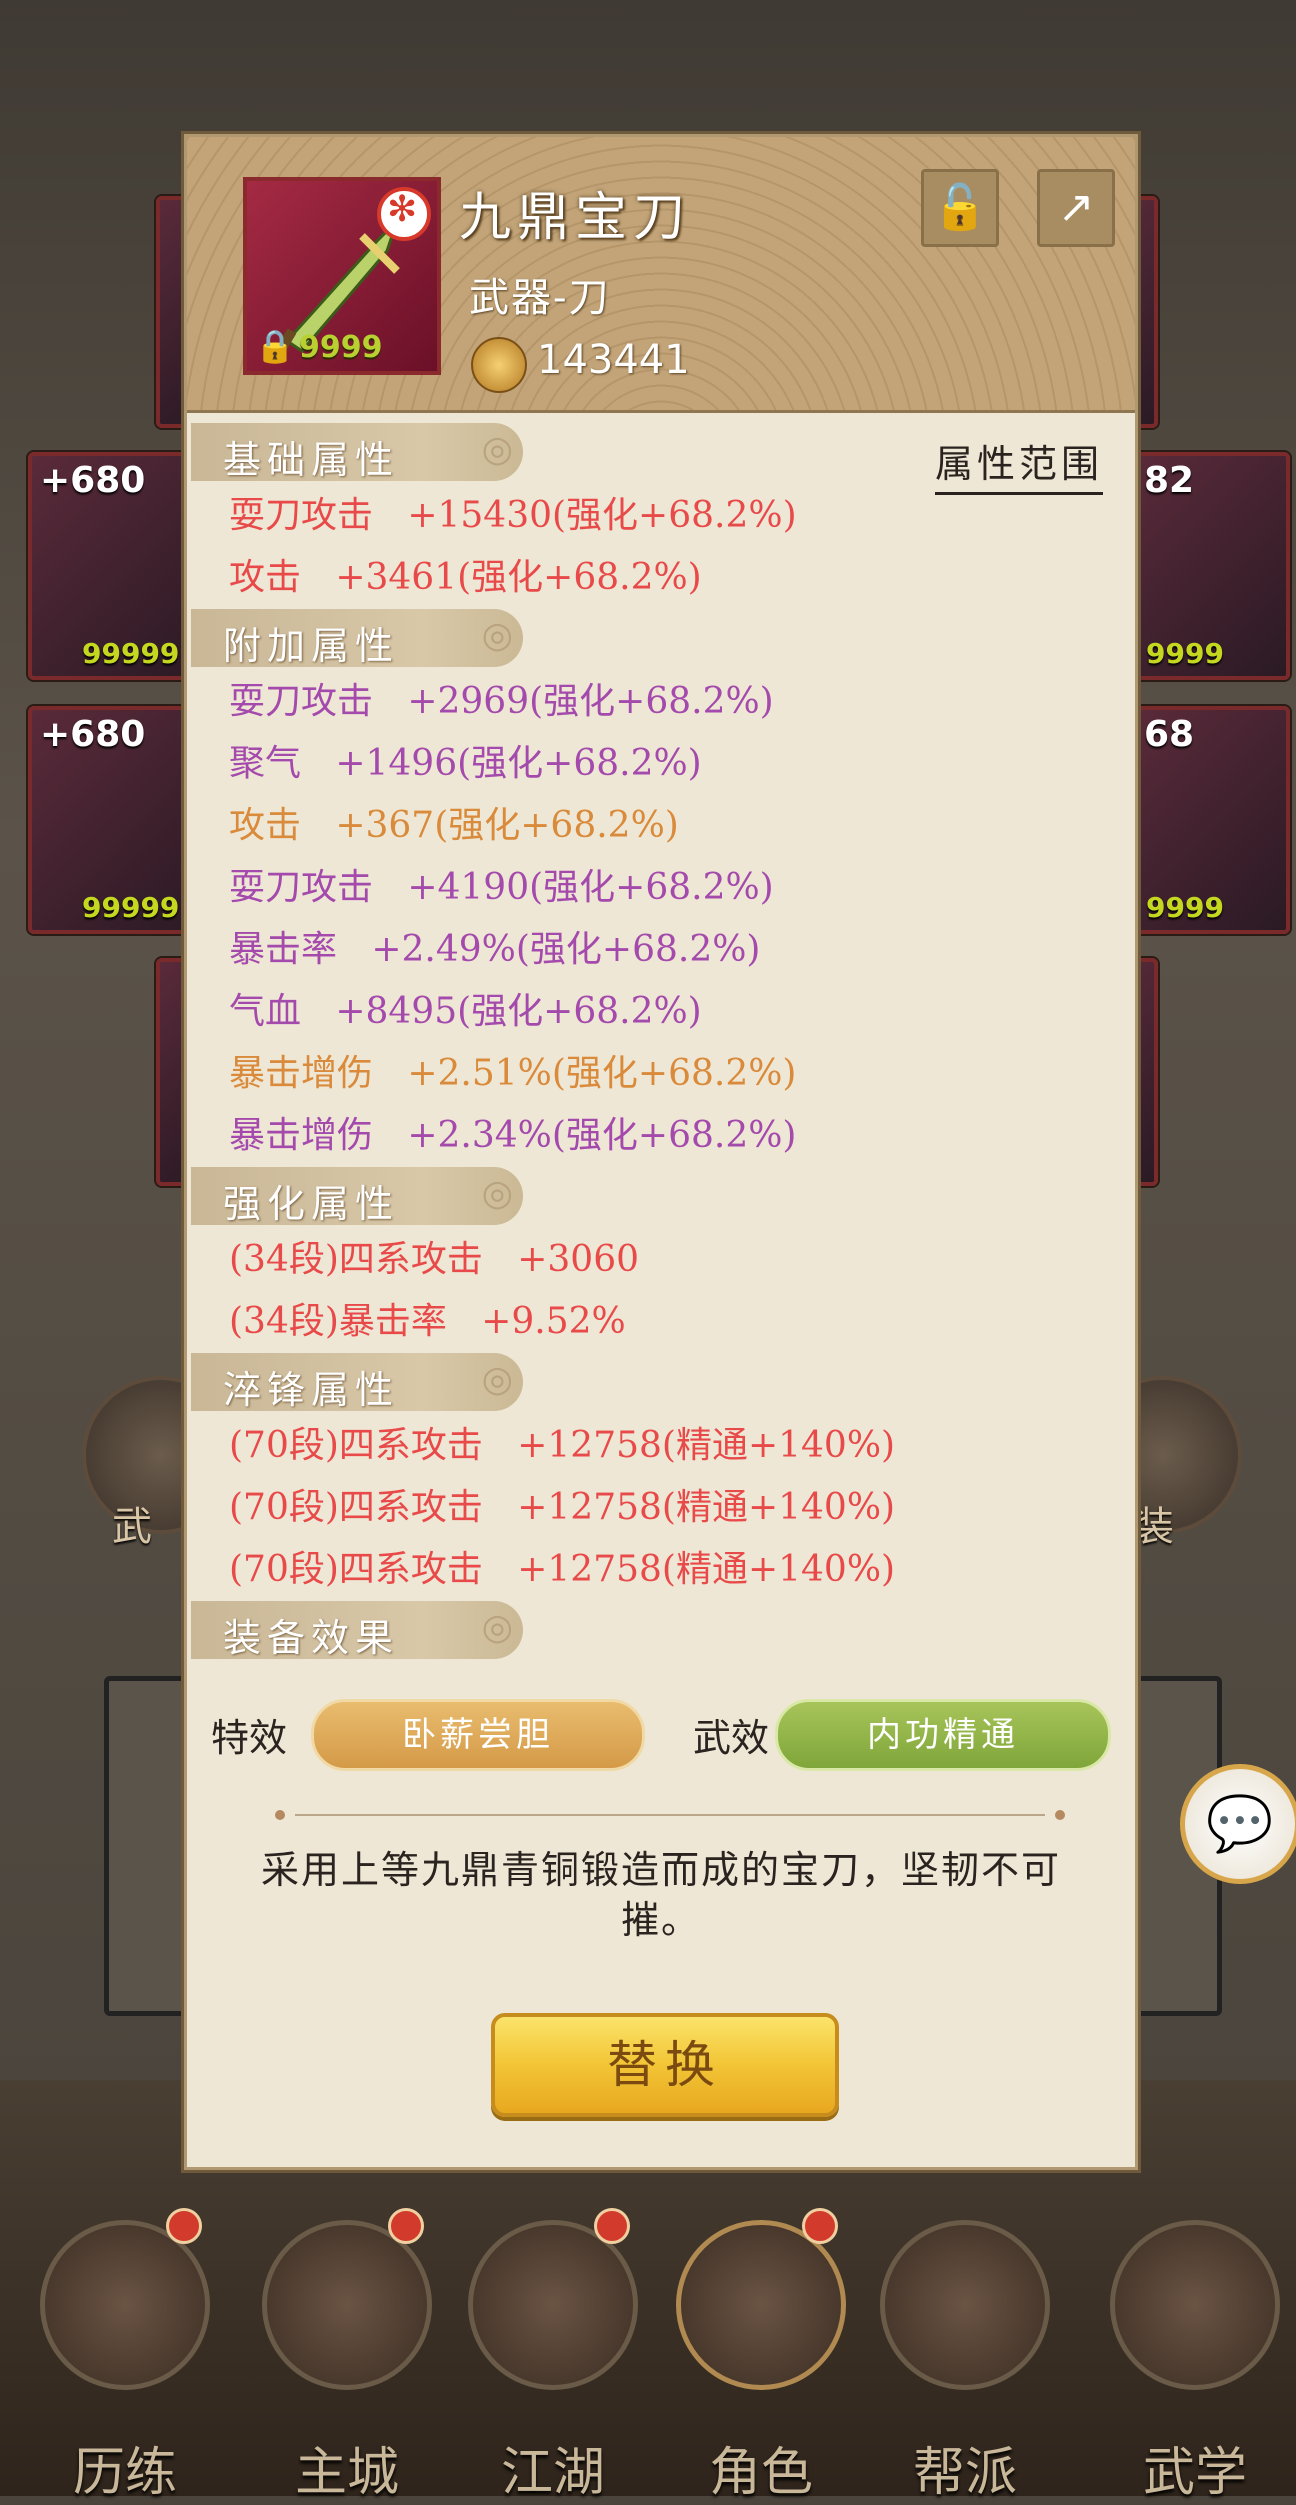 Image resolution: width=1296 pixels, height=2505 pixels. I want to click on divider, so click(670, 1815).